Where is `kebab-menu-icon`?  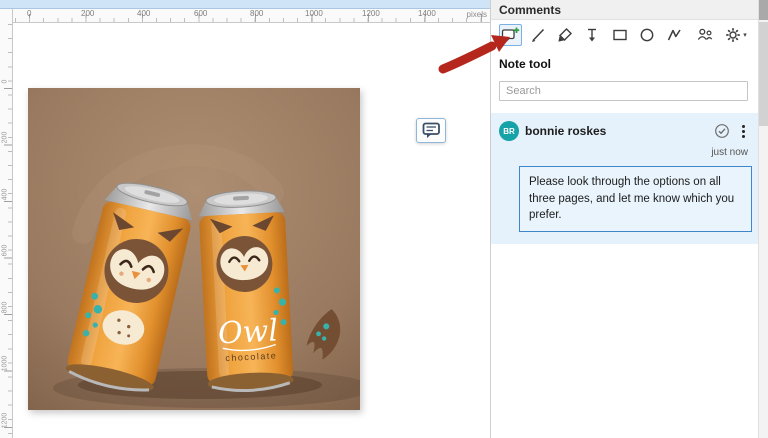
kebab-menu-icon is located at coordinates (743, 131).